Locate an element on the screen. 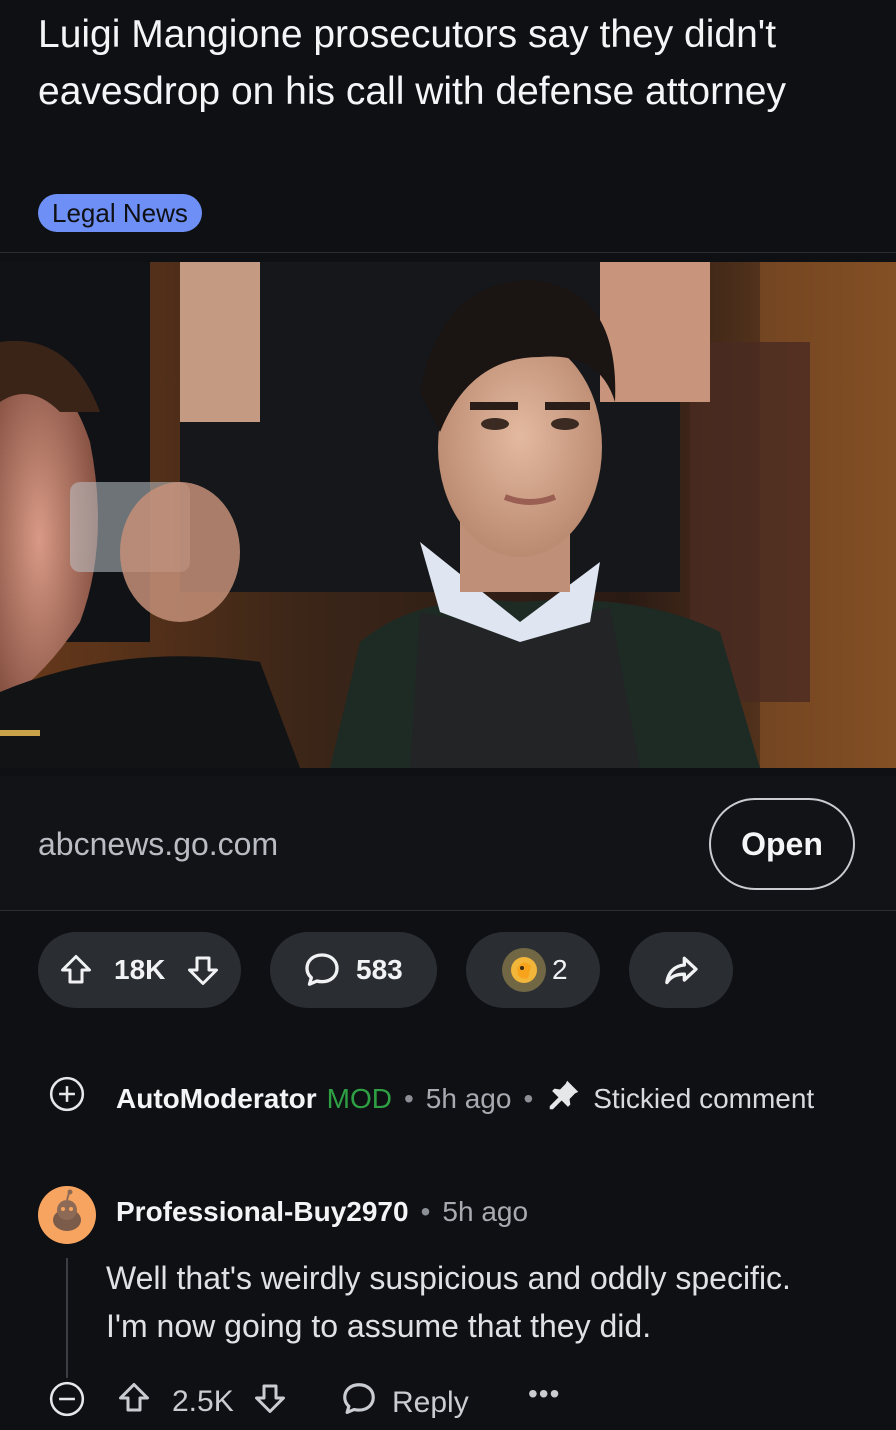 Image resolution: width=896 pixels, height=1430 pixels. comment-bubble-icon is located at coordinates (322, 970).